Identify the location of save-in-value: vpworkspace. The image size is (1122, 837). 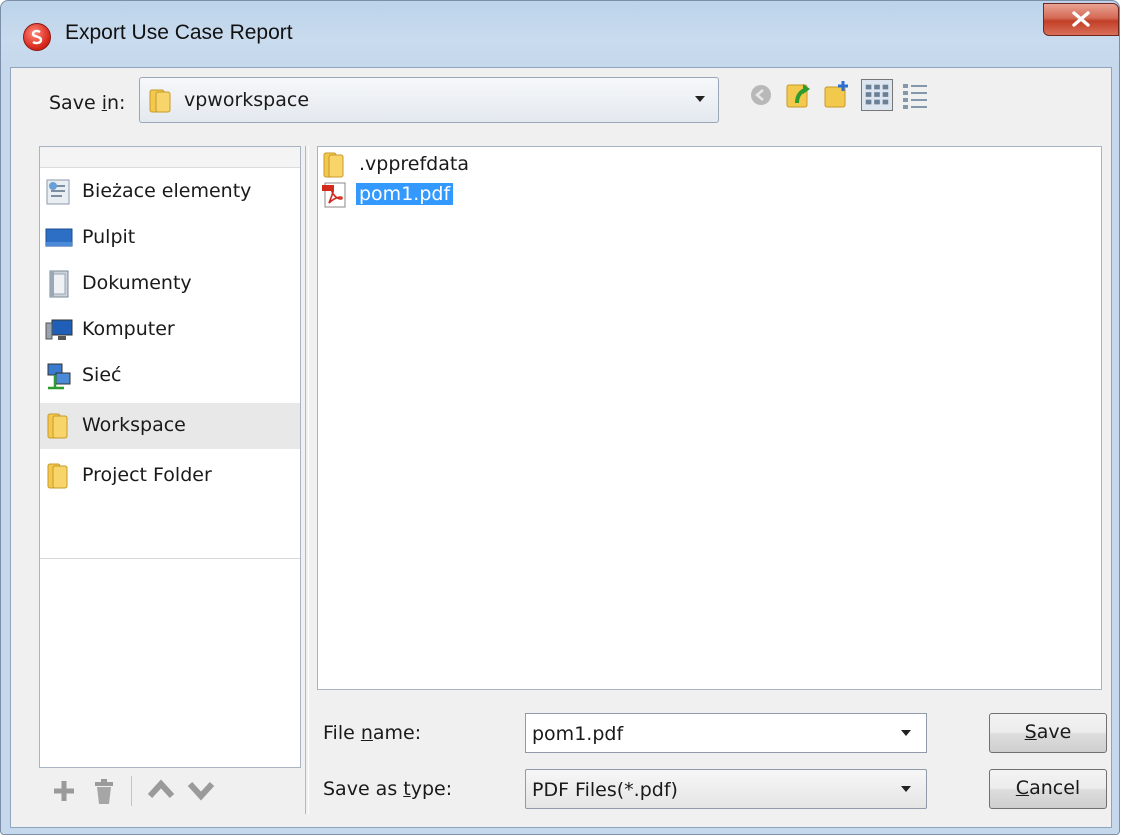
(247, 100).